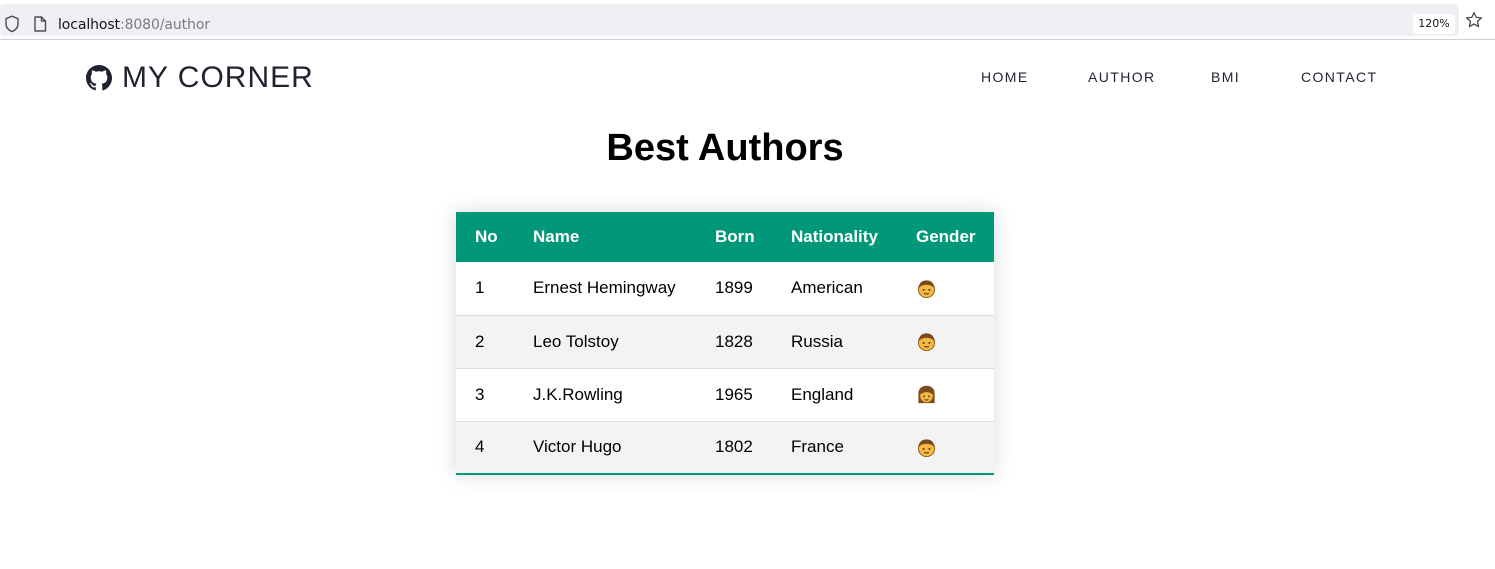  What do you see at coordinates (89, 25) in the screenshot?
I see `url-host: localhost` at bounding box center [89, 25].